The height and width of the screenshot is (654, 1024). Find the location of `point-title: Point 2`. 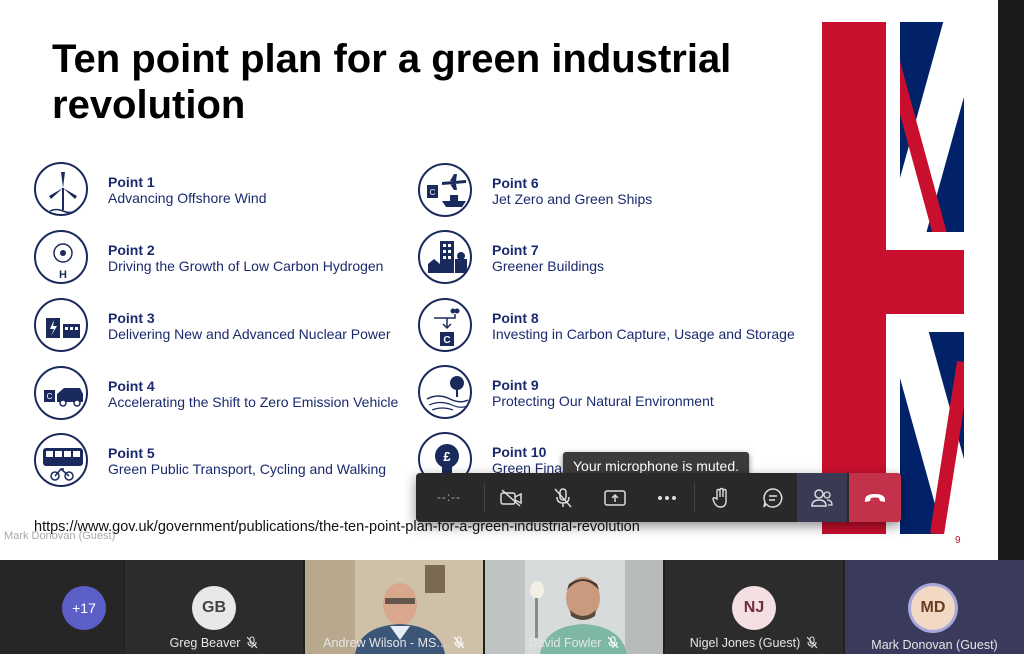

point-title: Point 2 is located at coordinates (131, 250).